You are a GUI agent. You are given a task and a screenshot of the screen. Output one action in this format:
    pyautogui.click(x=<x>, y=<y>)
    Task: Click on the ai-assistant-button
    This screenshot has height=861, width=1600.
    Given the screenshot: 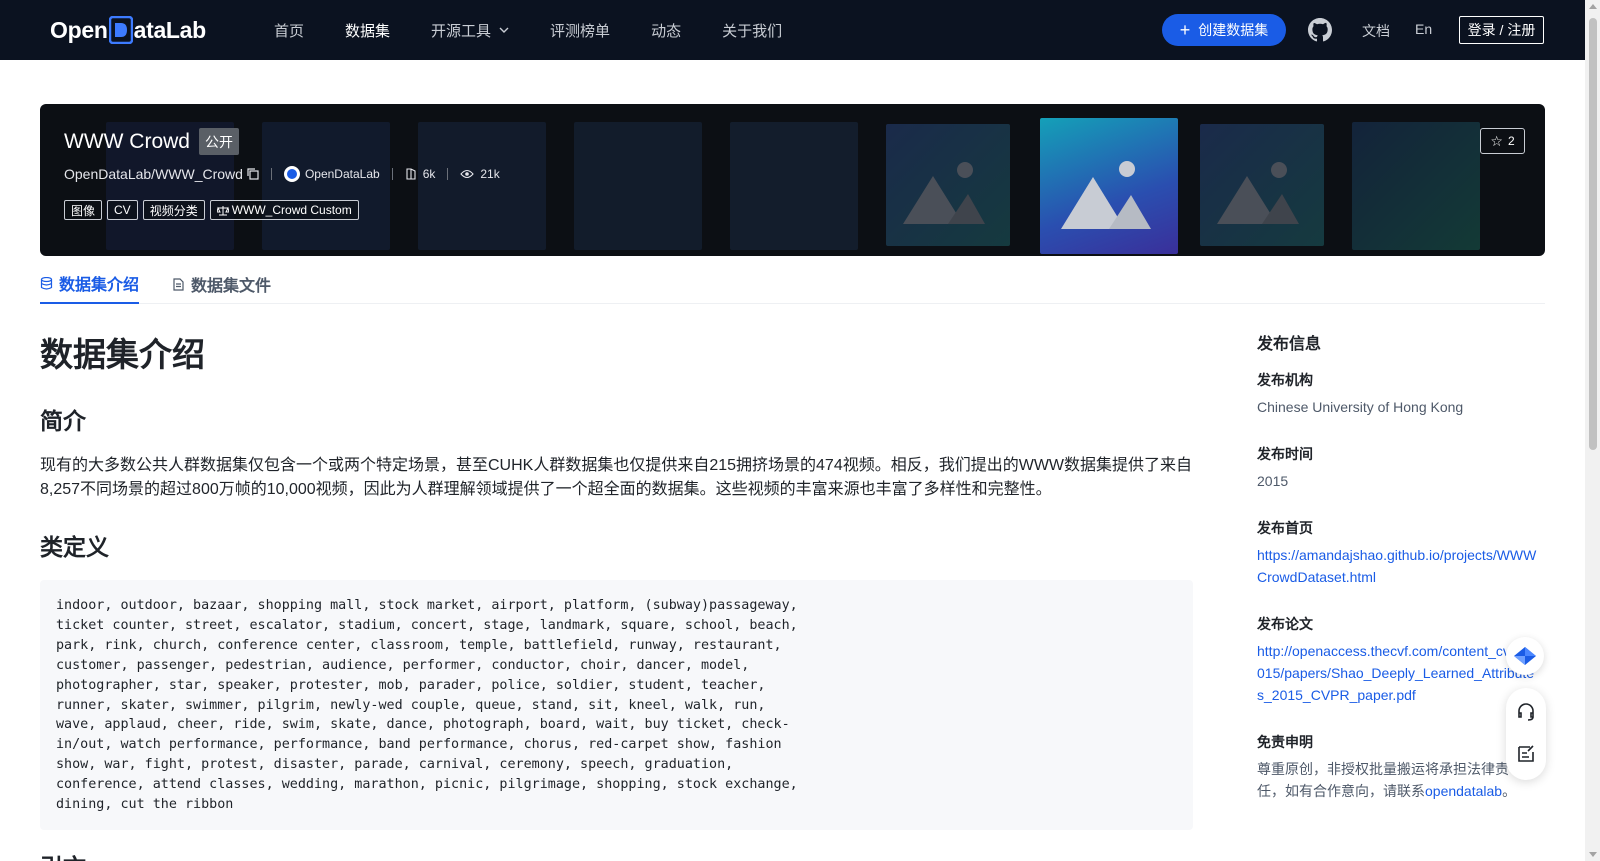 What is the action you would take?
    pyautogui.click(x=1525, y=656)
    